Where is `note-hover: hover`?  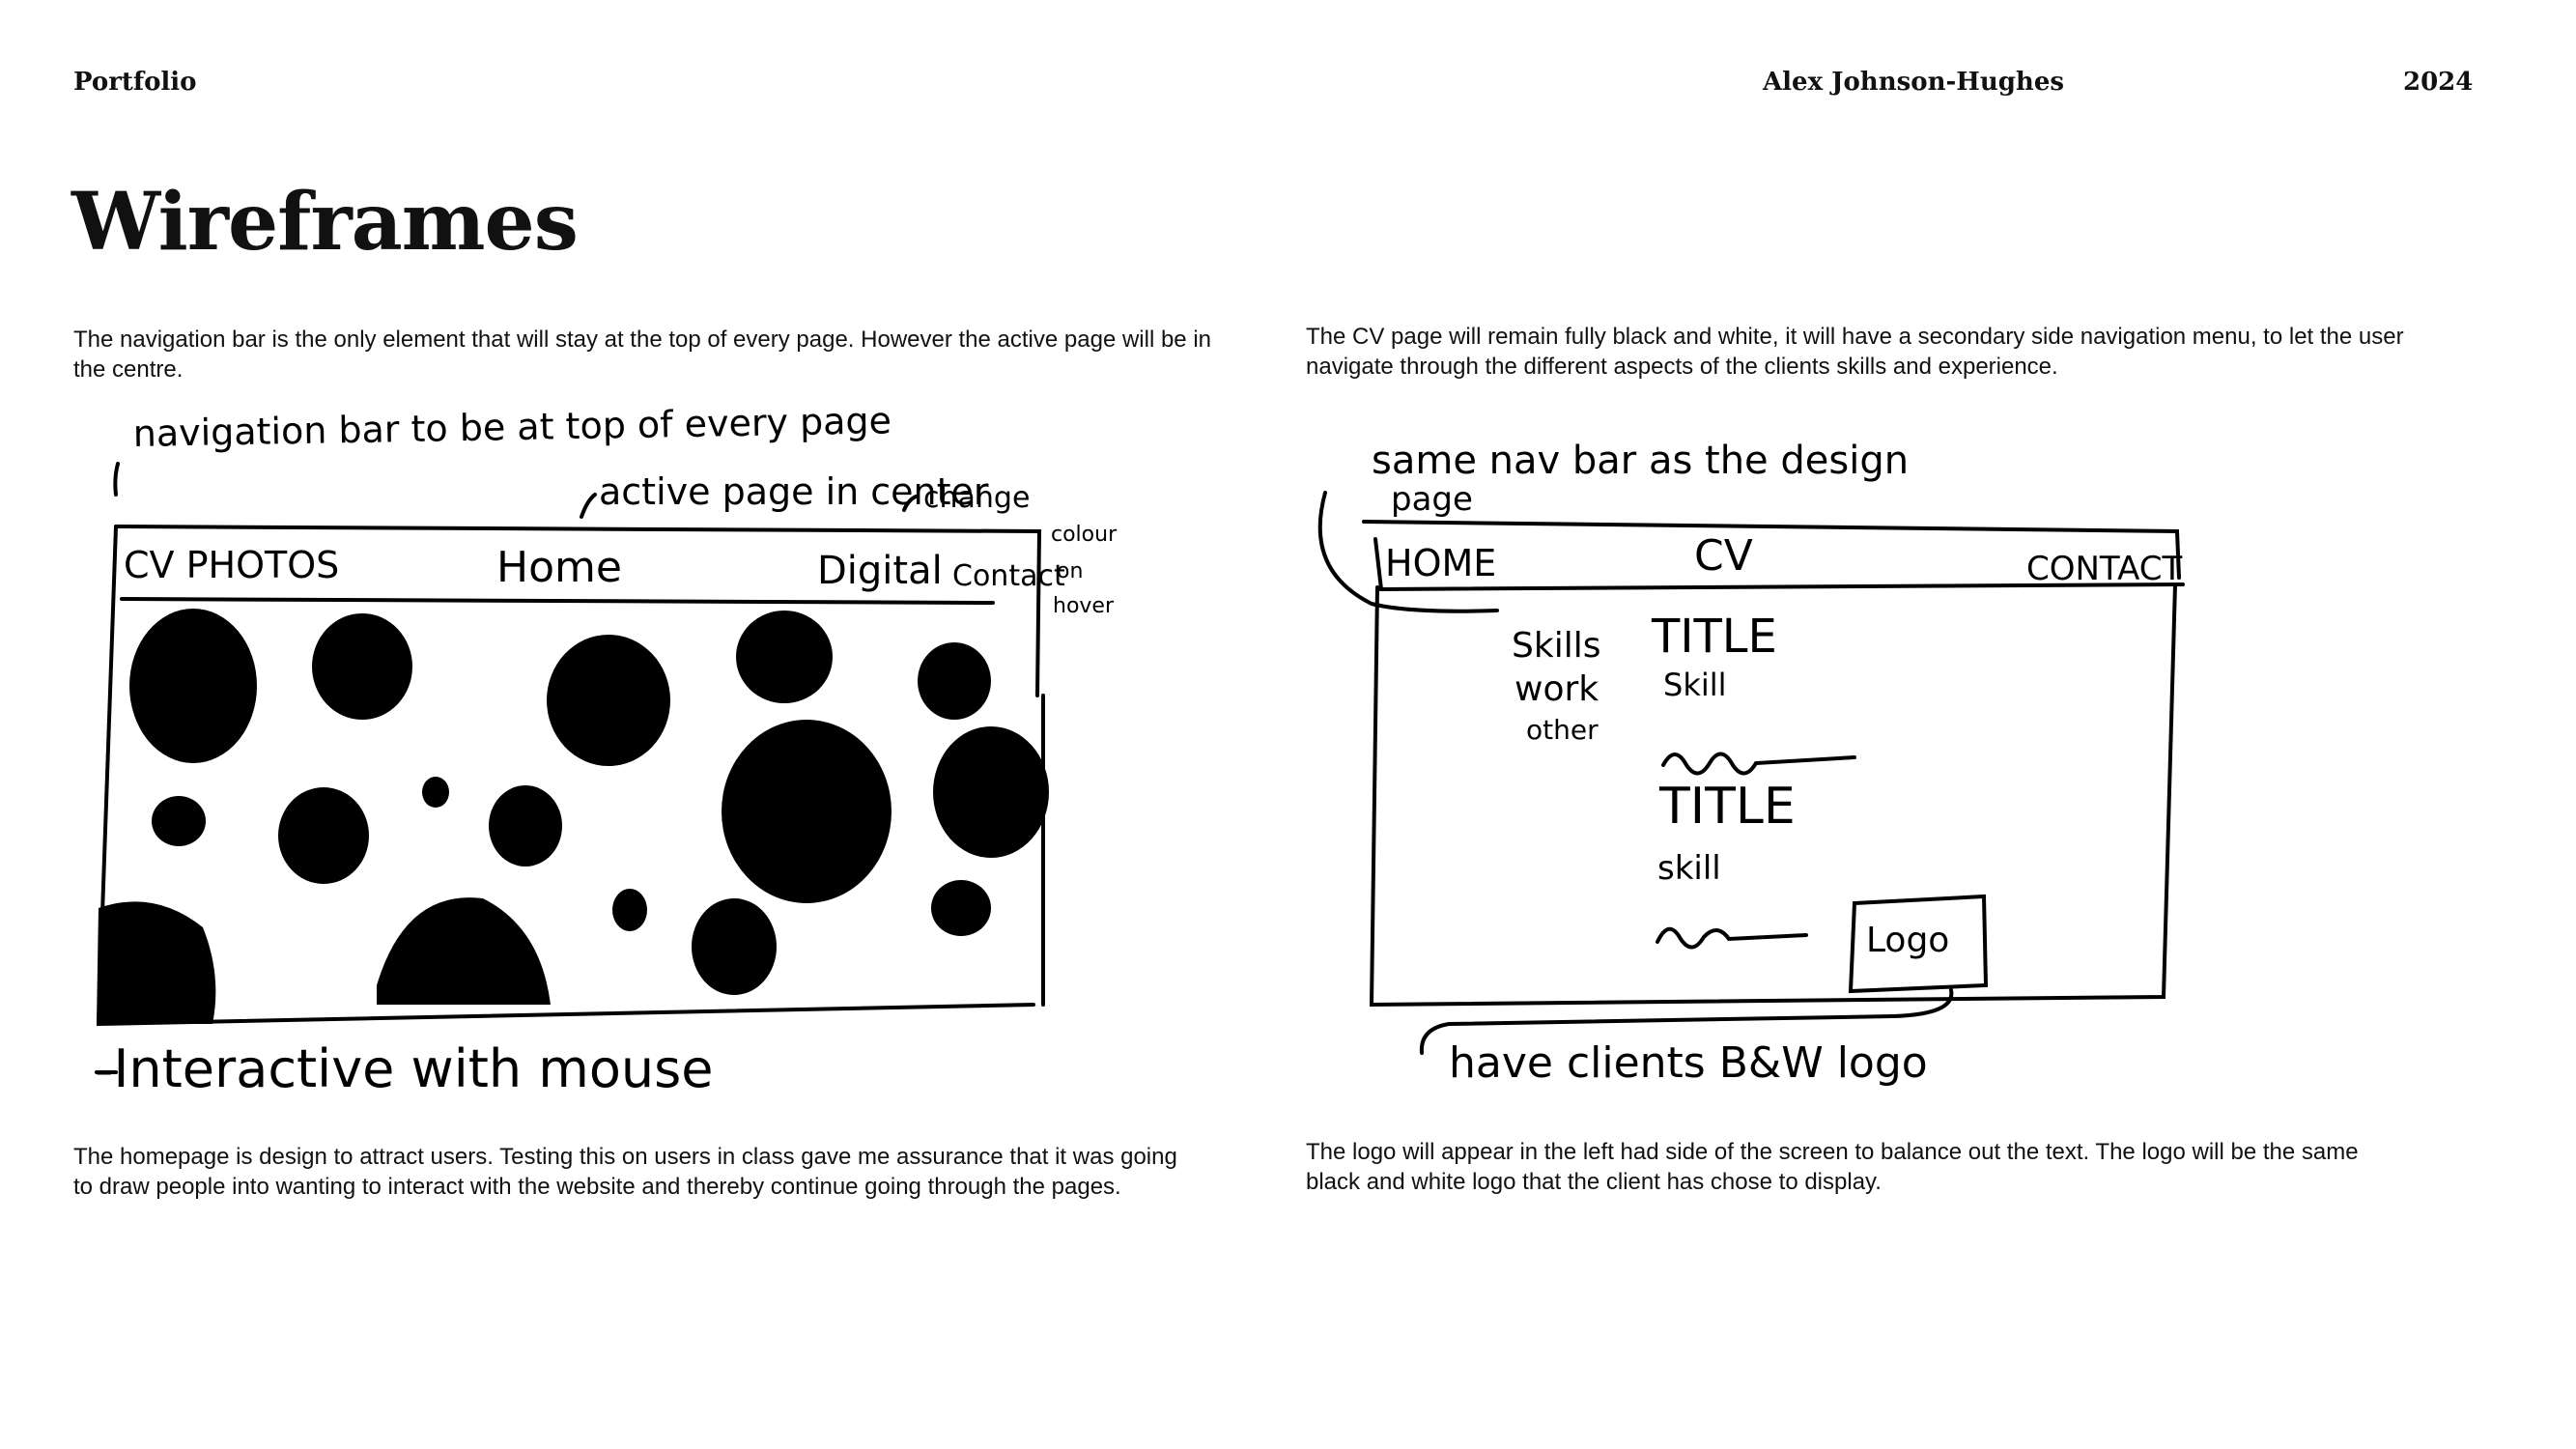 note-hover: hover is located at coordinates (1084, 606).